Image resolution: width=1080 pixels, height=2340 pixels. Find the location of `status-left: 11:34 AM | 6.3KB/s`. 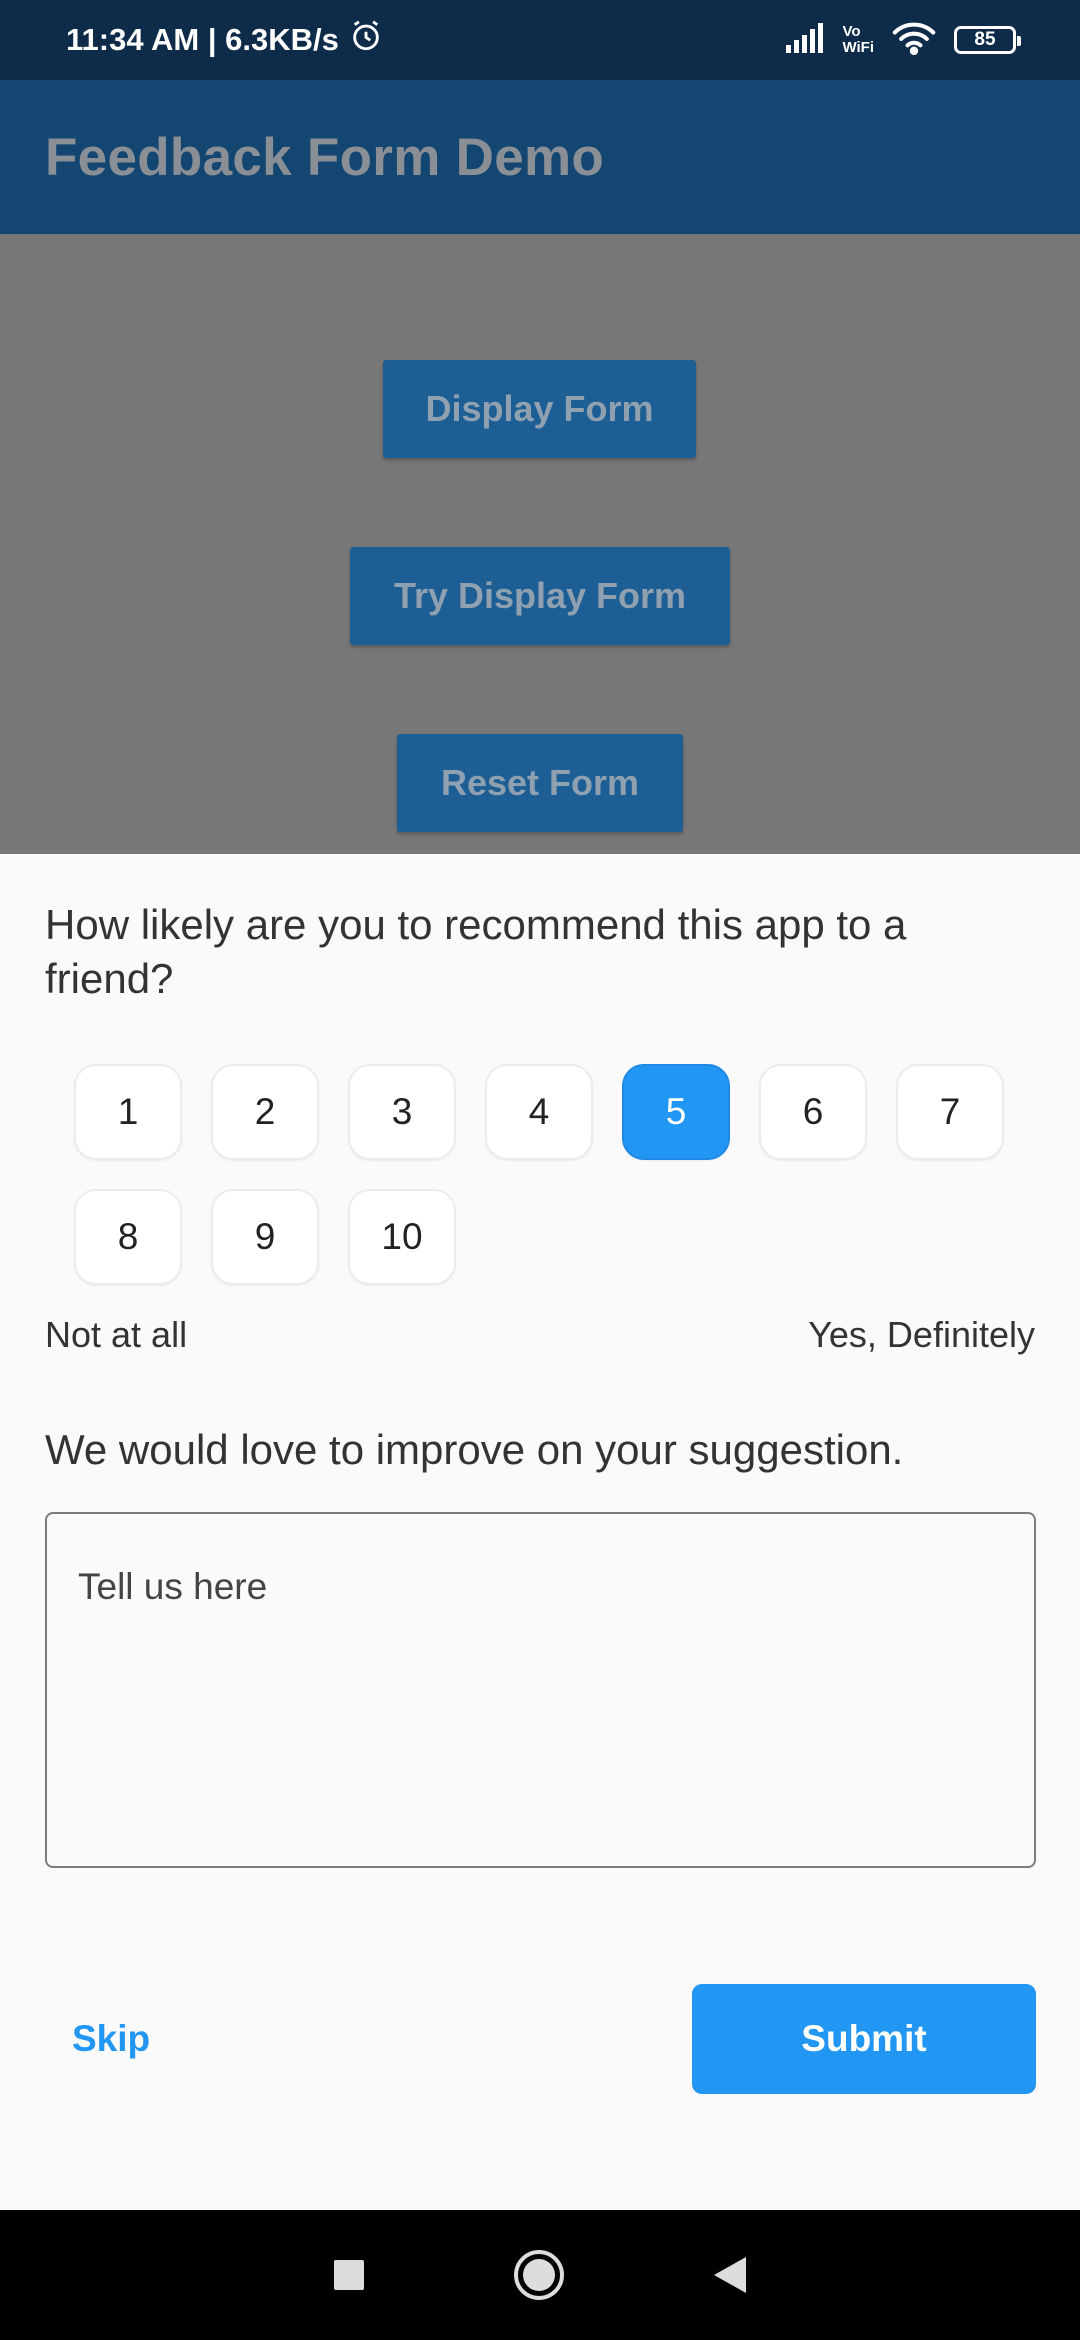

status-left: 11:34 AM | 6.3KB/s is located at coordinates (224, 40).